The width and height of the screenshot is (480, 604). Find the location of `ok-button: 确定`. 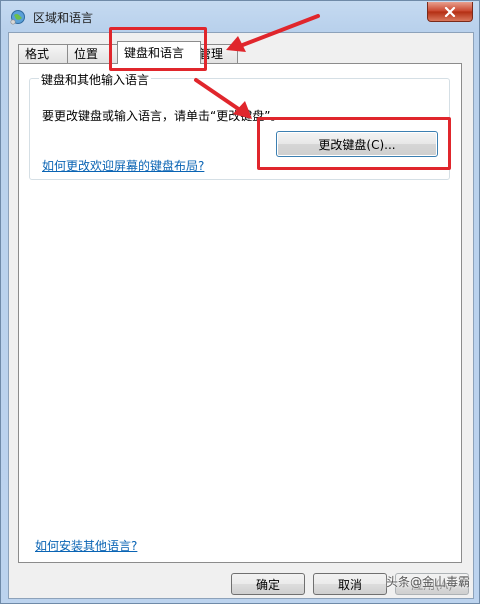

ok-button: 确定 is located at coordinates (268, 584).